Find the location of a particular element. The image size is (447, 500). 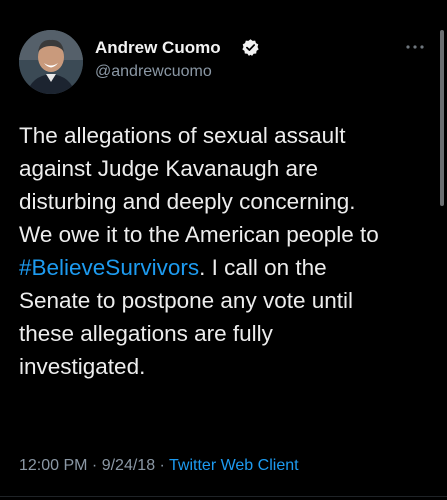

tweet-line: investigated. is located at coordinates (82, 366).